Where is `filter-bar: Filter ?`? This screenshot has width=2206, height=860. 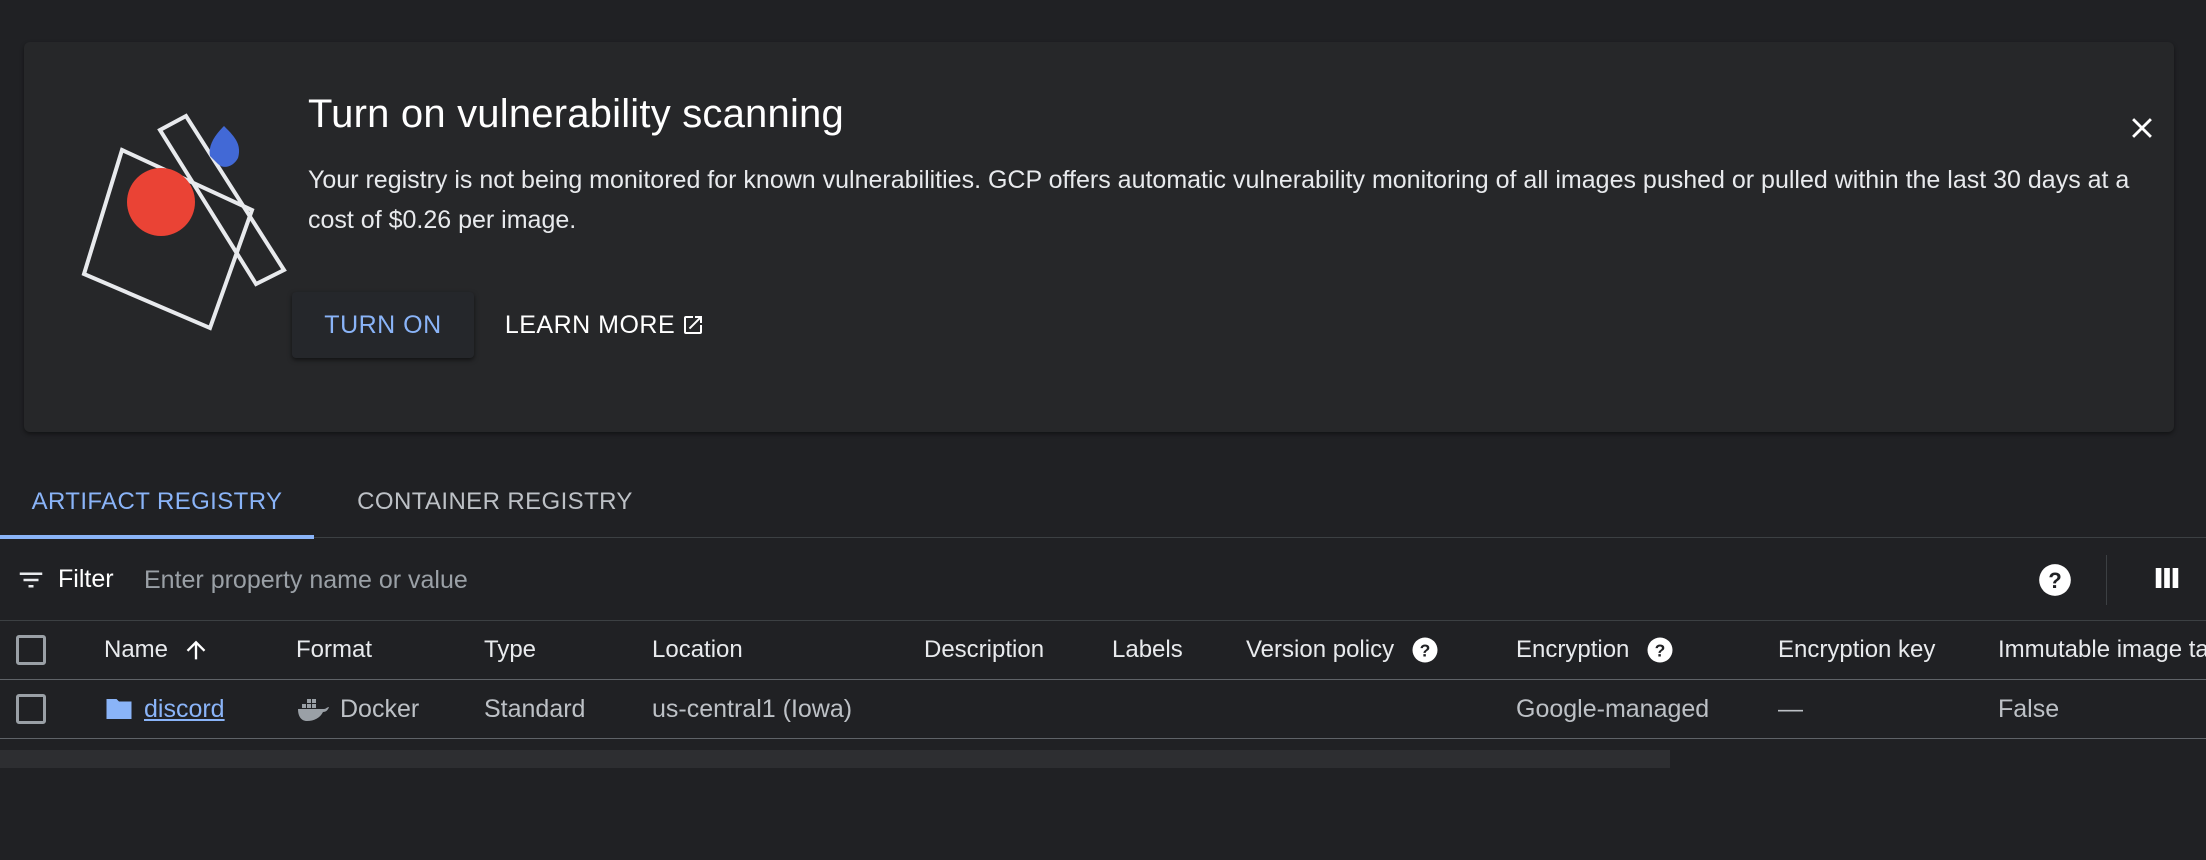
filter-bar: Filter ? is located at coordinates (1103, 580).